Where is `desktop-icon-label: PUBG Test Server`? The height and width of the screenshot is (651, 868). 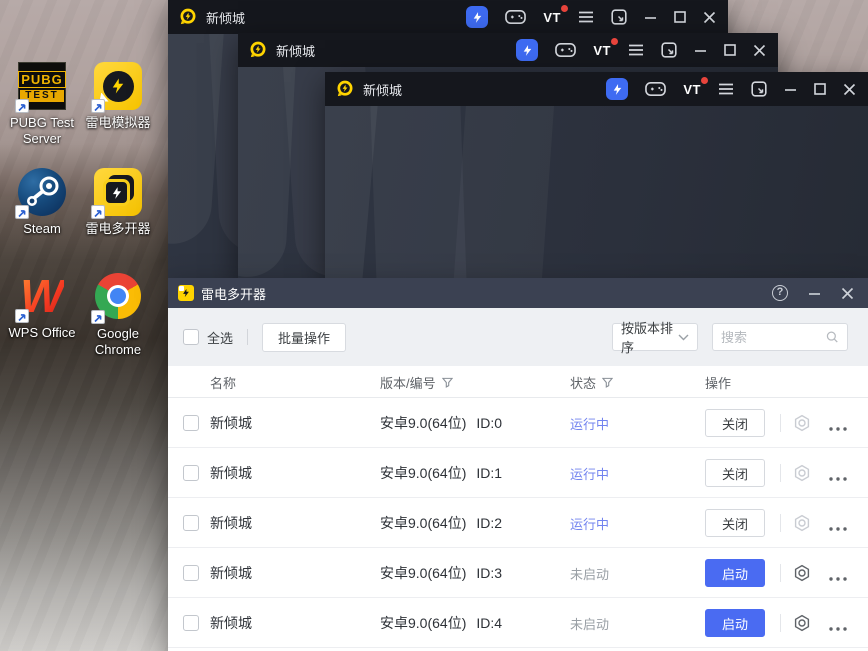 desktop-icon-label: PUBG Test Server is located at coordinates (42, 130).